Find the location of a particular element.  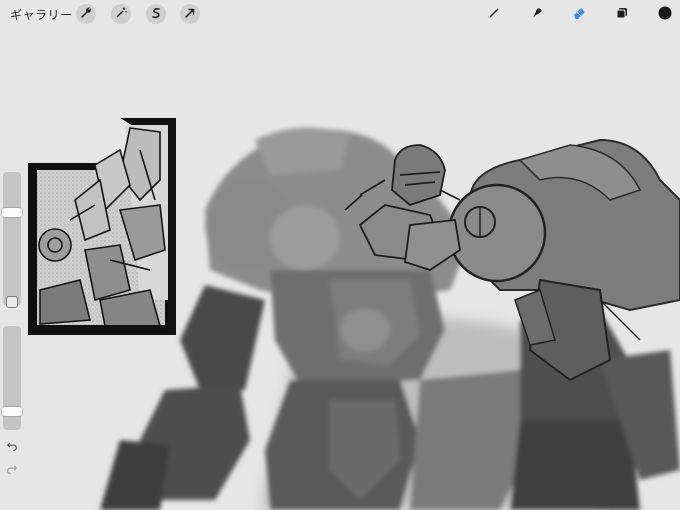

top-toolbar: ギャラリー is located at coordinates (340, 14).